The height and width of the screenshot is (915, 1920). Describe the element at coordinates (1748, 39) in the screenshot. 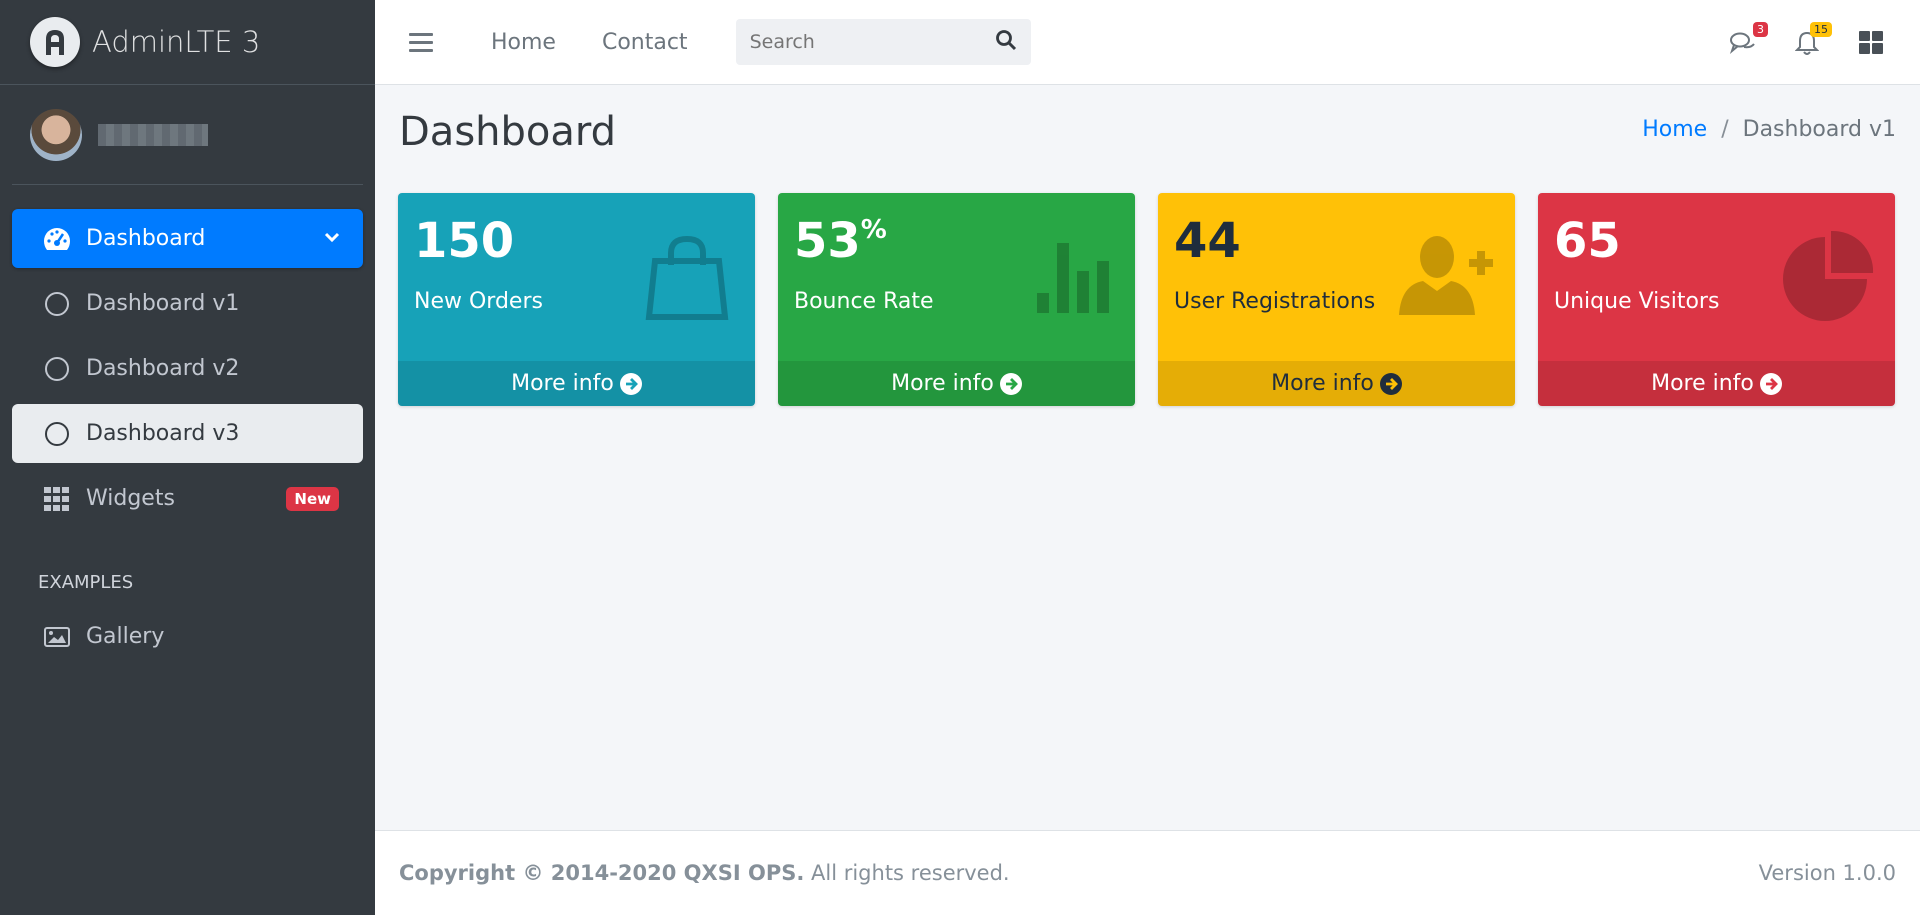

I see `messages-icon: 3` at that location.